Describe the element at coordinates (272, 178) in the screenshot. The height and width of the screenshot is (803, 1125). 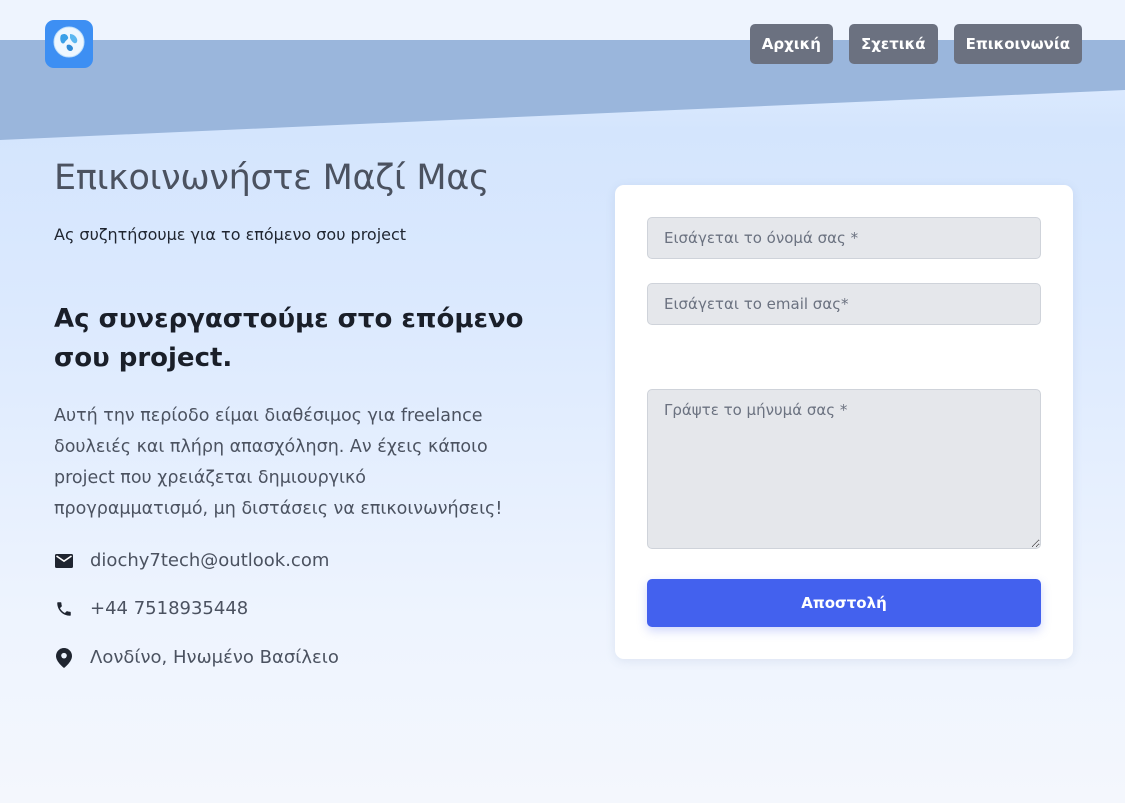
I see `page-title: Επικοινωνήστε Μαζί Μας` at that location.